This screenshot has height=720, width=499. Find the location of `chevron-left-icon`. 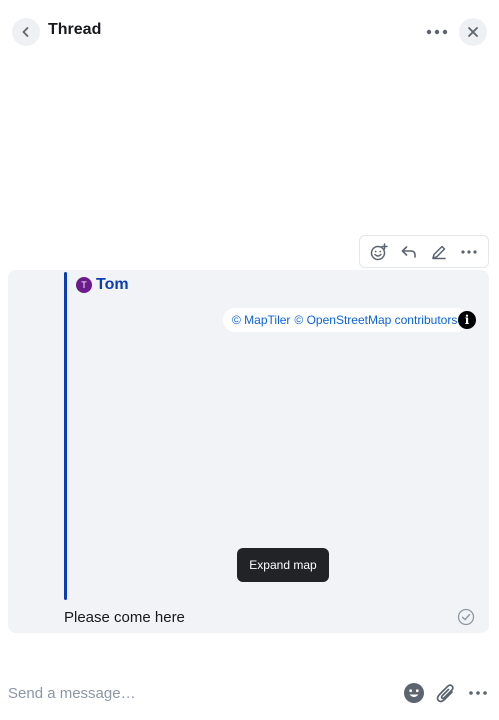

chevron-left-icon is located at coordinates (25, 32).